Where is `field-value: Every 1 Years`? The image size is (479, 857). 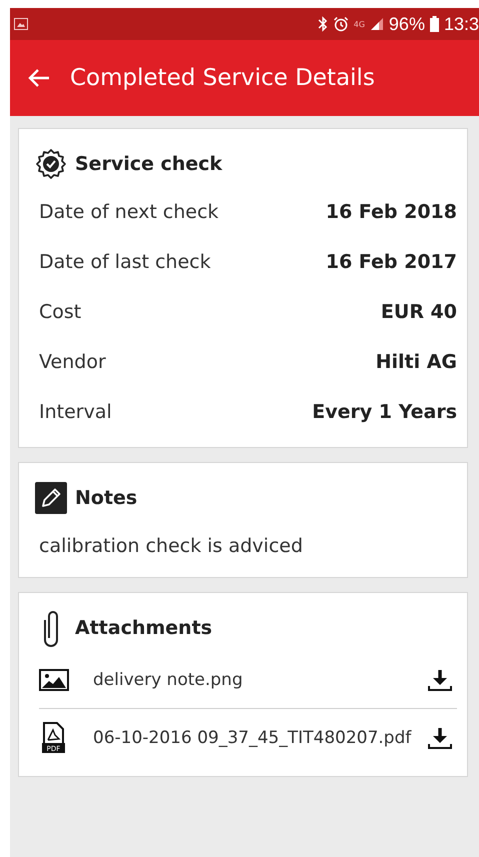
field-value: Every 1 Years is located at coordinates (384, 412).